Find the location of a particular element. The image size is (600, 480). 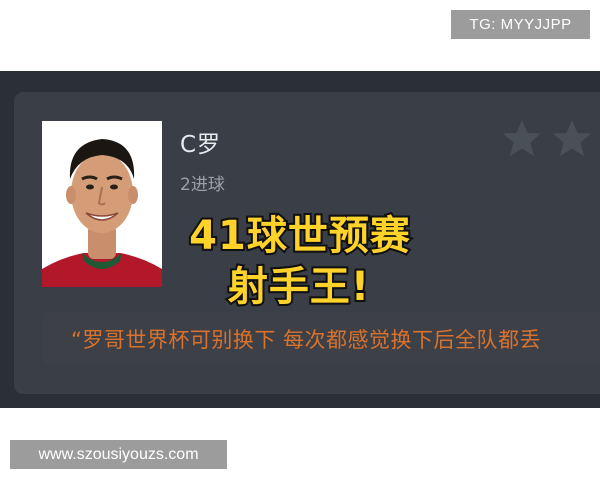

quote-box: “罗哥世界杯可别换下 每次都感觉换下后全队都丢 is located at coordinates (321, 338).